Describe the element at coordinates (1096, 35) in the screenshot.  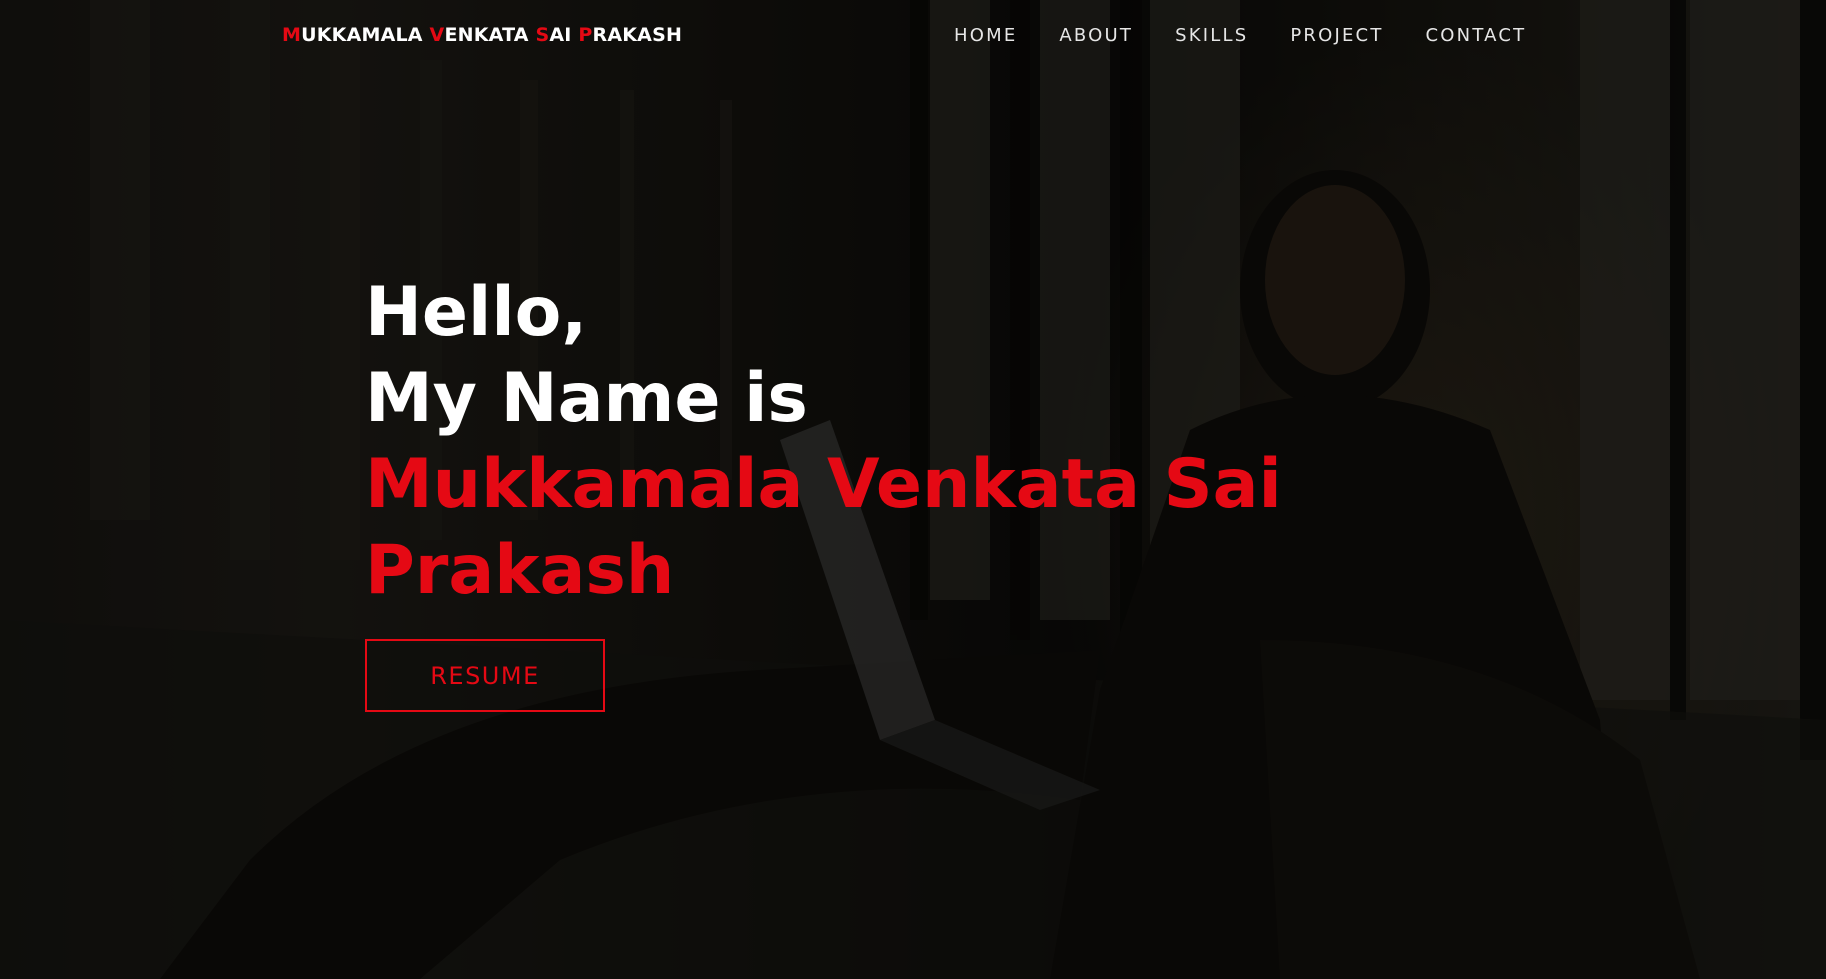
I see `nav-link-about: ABOUT` at that location.